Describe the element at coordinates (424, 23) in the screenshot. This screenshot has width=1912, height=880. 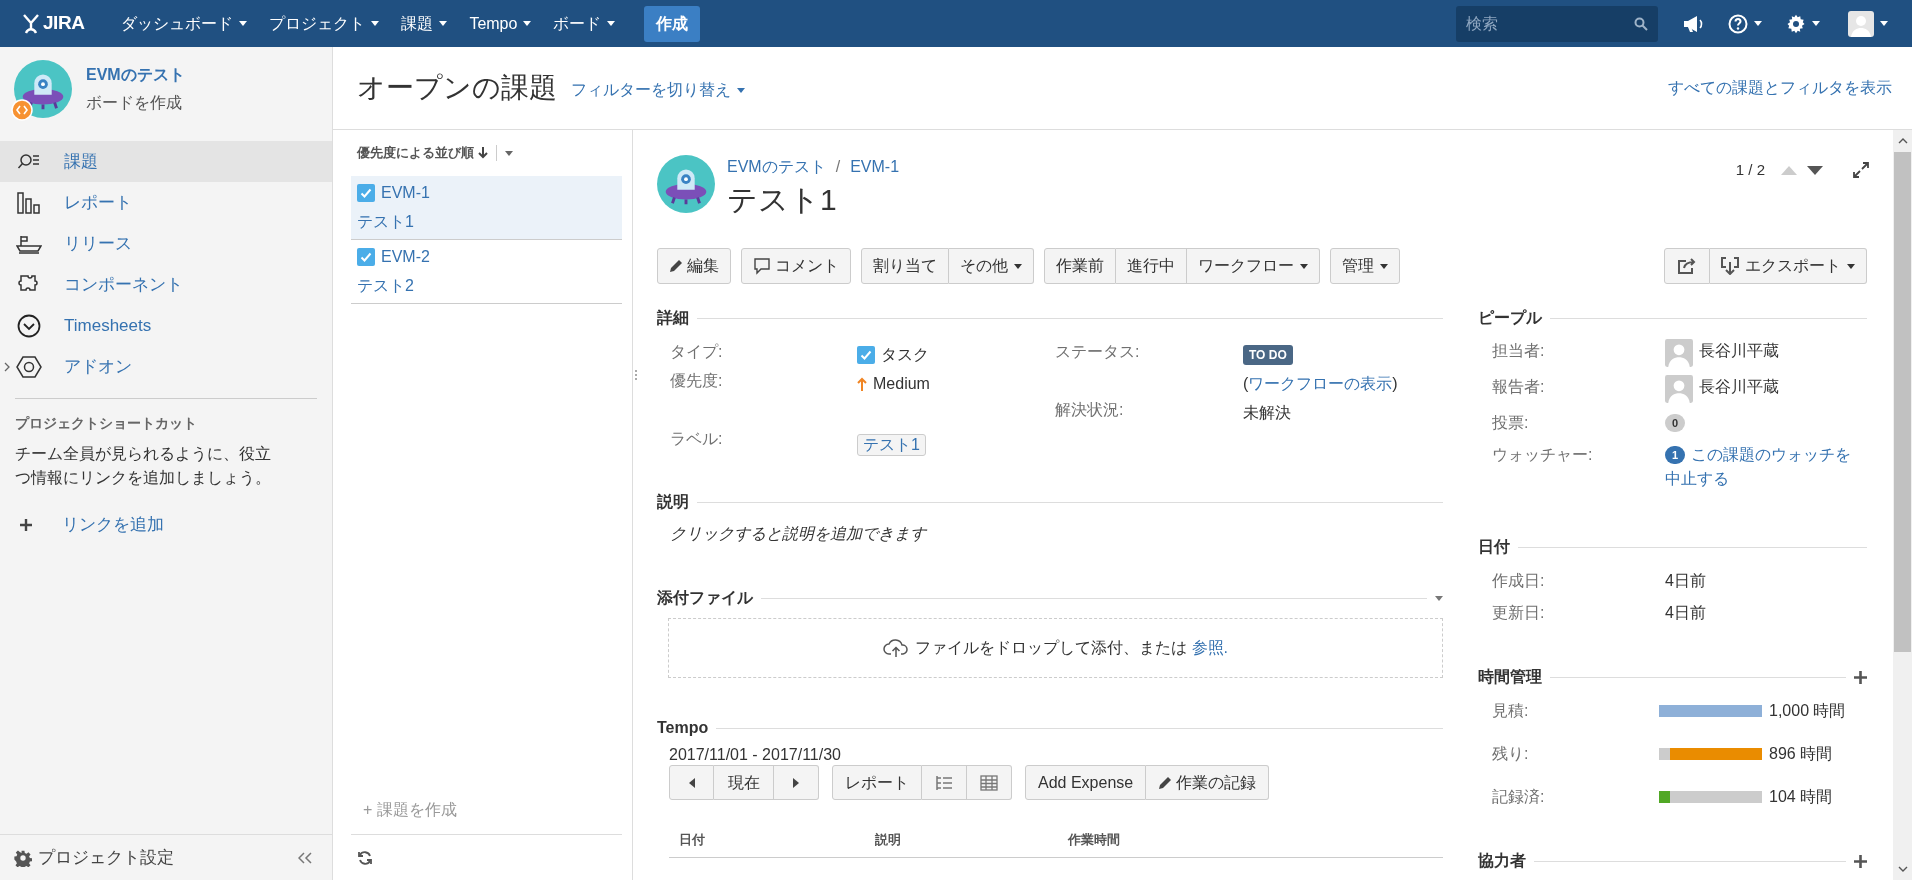
I see `nav-menu-item: 課題` at that location.